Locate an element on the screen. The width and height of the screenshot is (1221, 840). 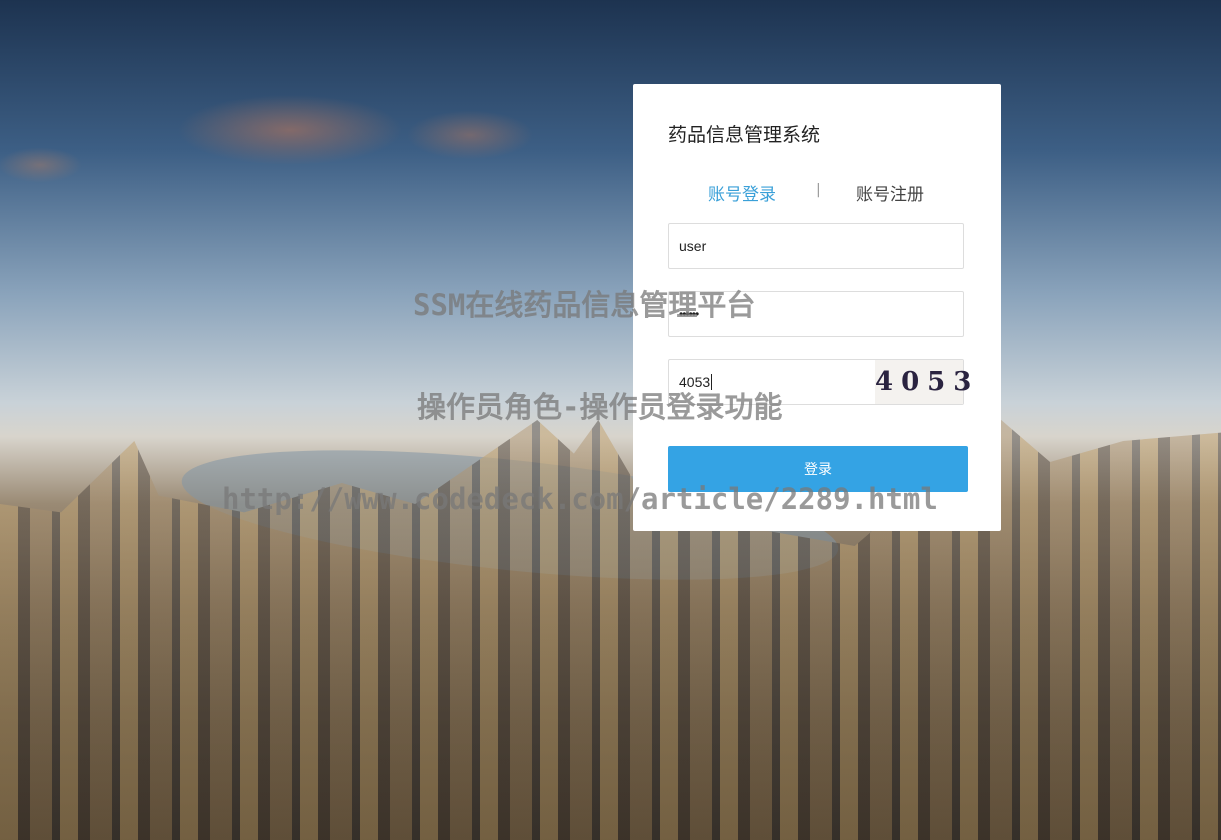
watermark-line2: 操作员角色-操作员登录功能 is located at coordinates (600, 407).